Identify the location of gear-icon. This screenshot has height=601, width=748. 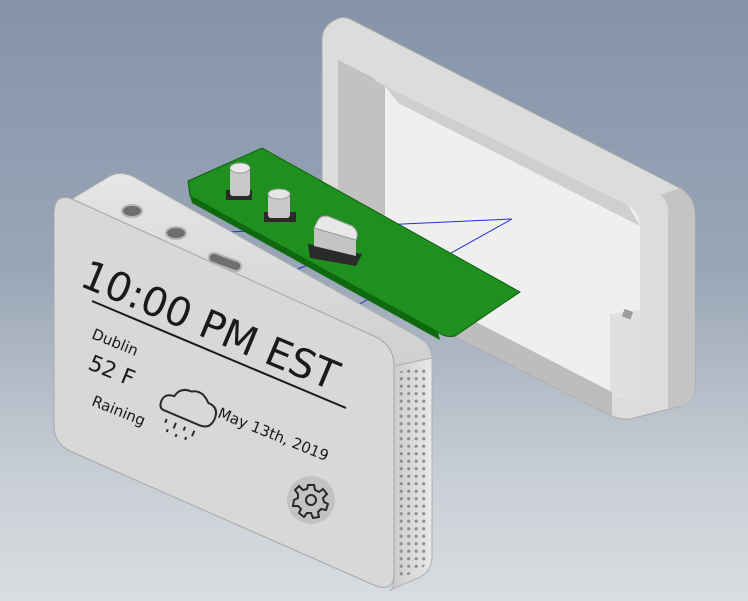
(311, 500).